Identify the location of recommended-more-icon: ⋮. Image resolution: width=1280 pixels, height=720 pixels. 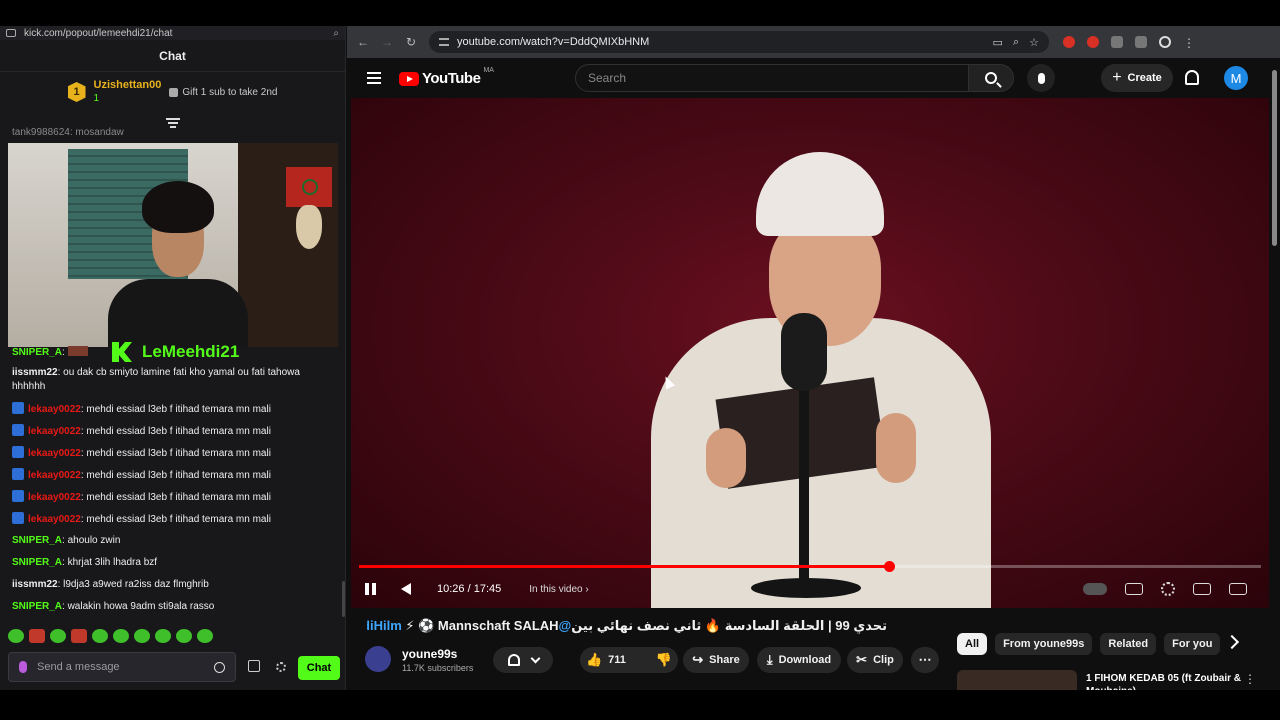
(1250, 679).